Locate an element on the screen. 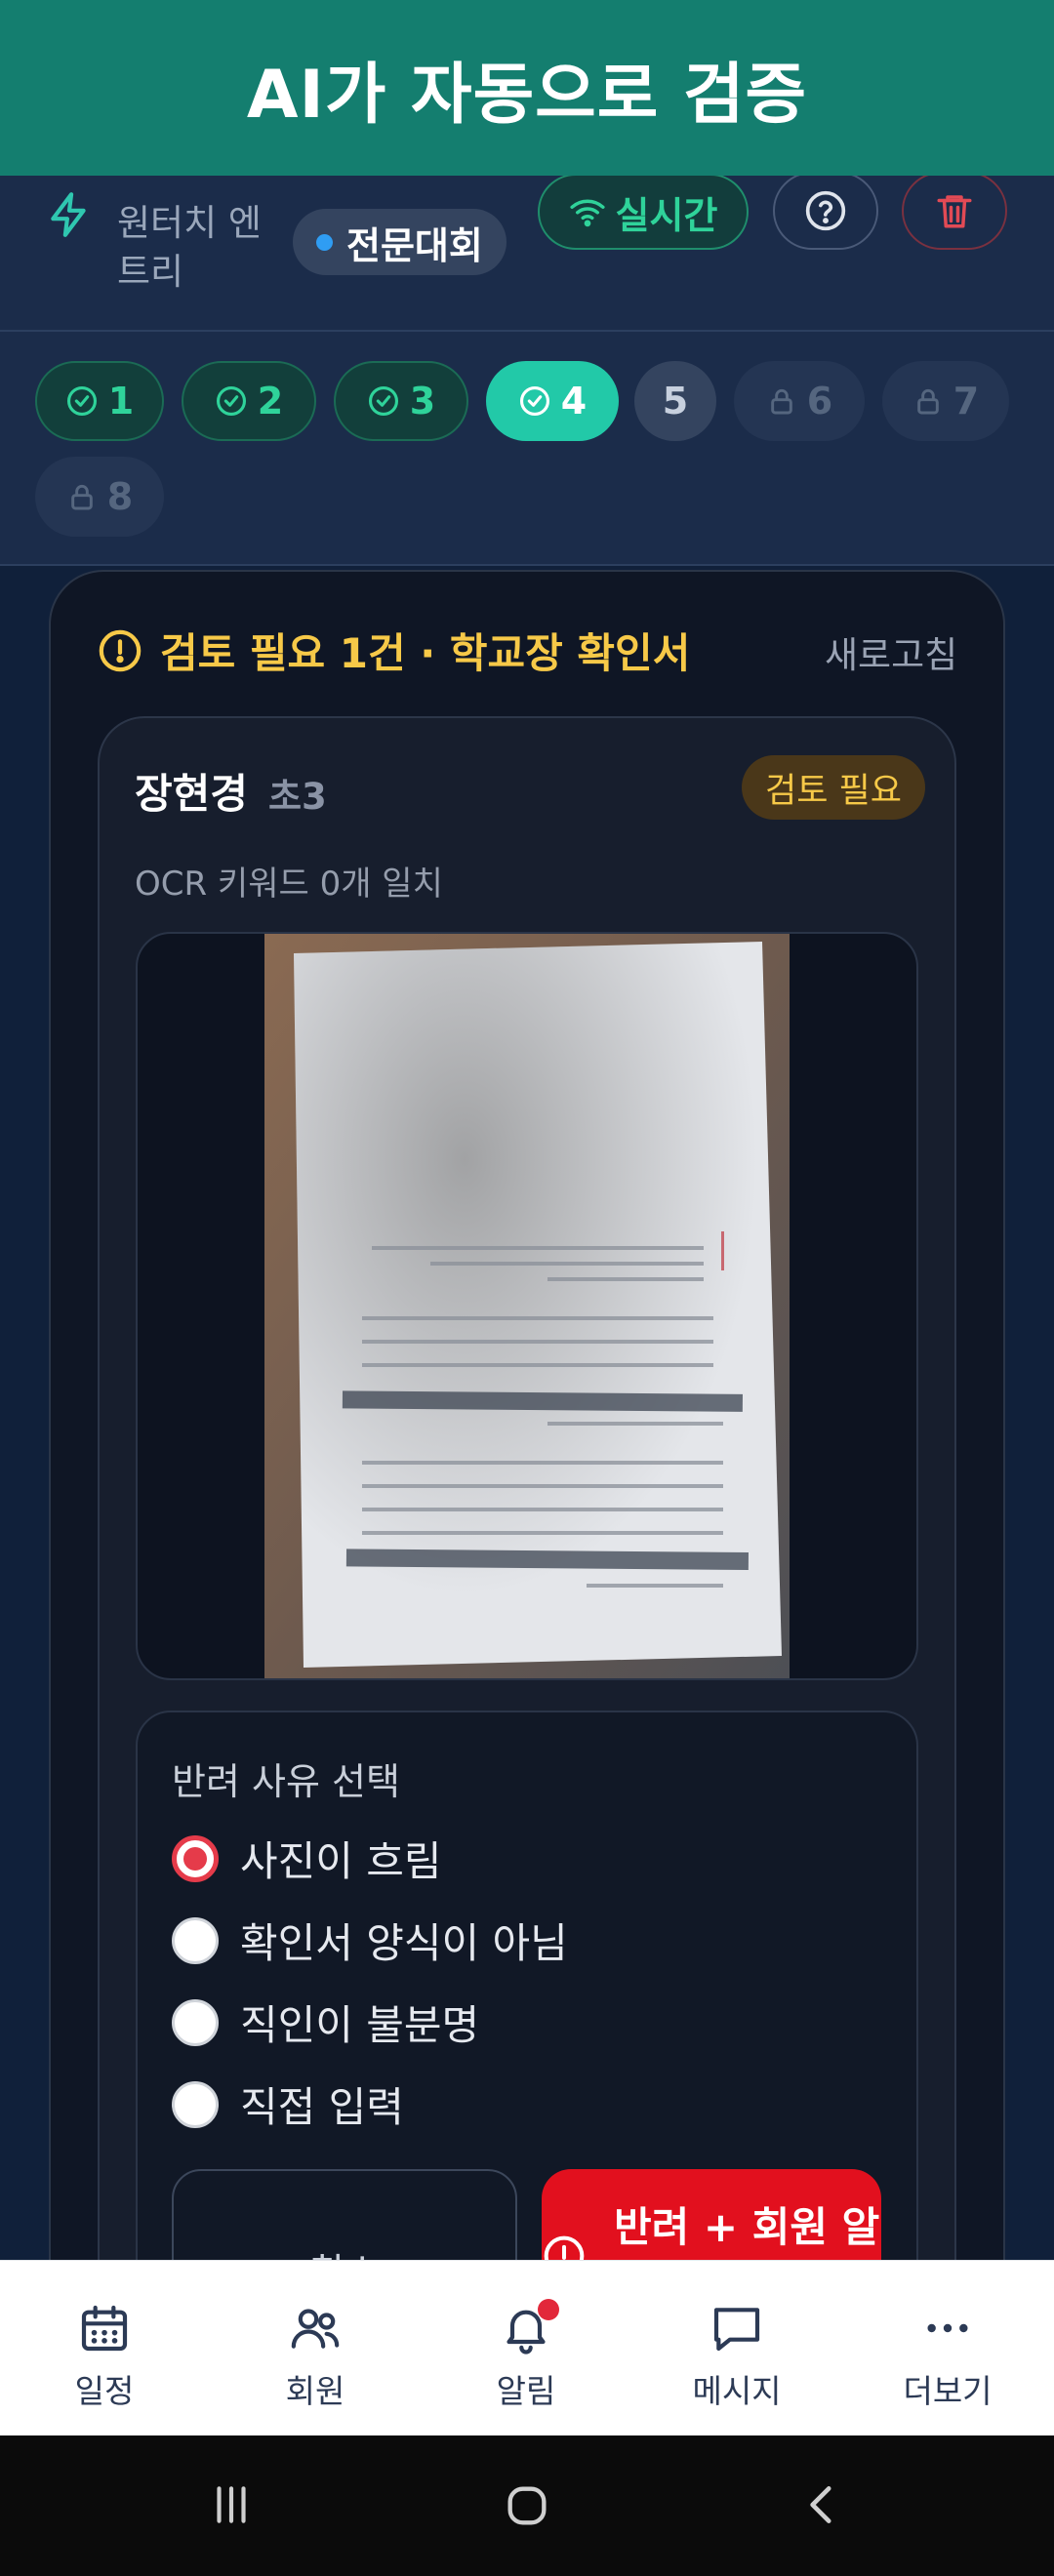 This screenshot has height=2576, width=1054. step-7: 7 is located at coordinates (946, 401).